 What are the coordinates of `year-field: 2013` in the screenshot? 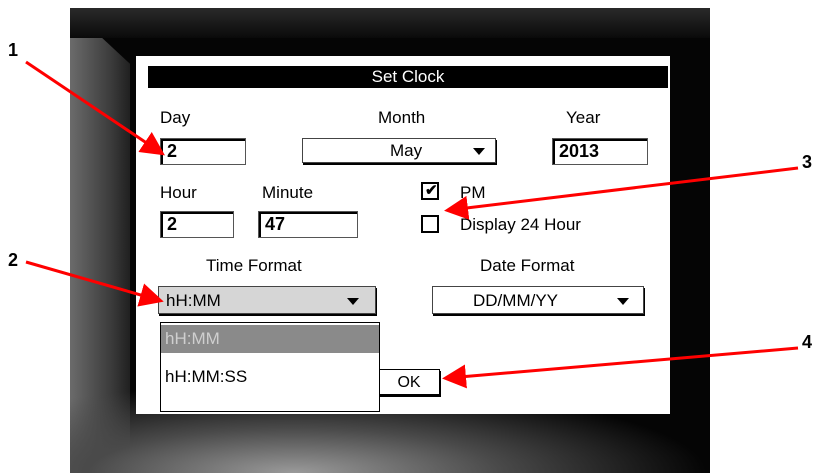 It's located at (600, 151).